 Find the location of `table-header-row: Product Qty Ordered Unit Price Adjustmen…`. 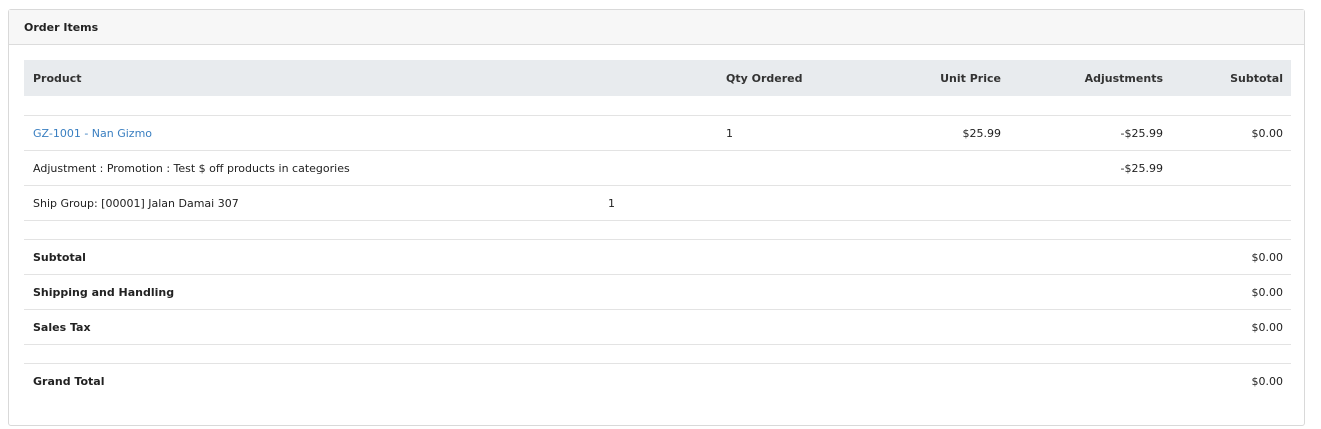

table-header-row: Product Qty Ordered Unit Price Adjustmen… is located at coordinates (657, 78).